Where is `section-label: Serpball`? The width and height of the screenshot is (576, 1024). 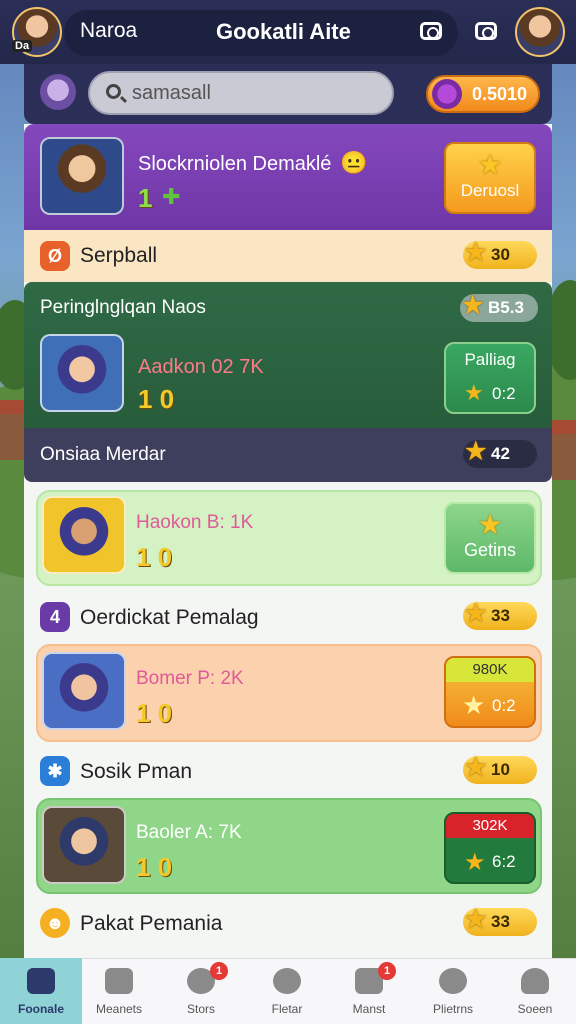 section-label: Serpball is located at coordinates (119, 255).